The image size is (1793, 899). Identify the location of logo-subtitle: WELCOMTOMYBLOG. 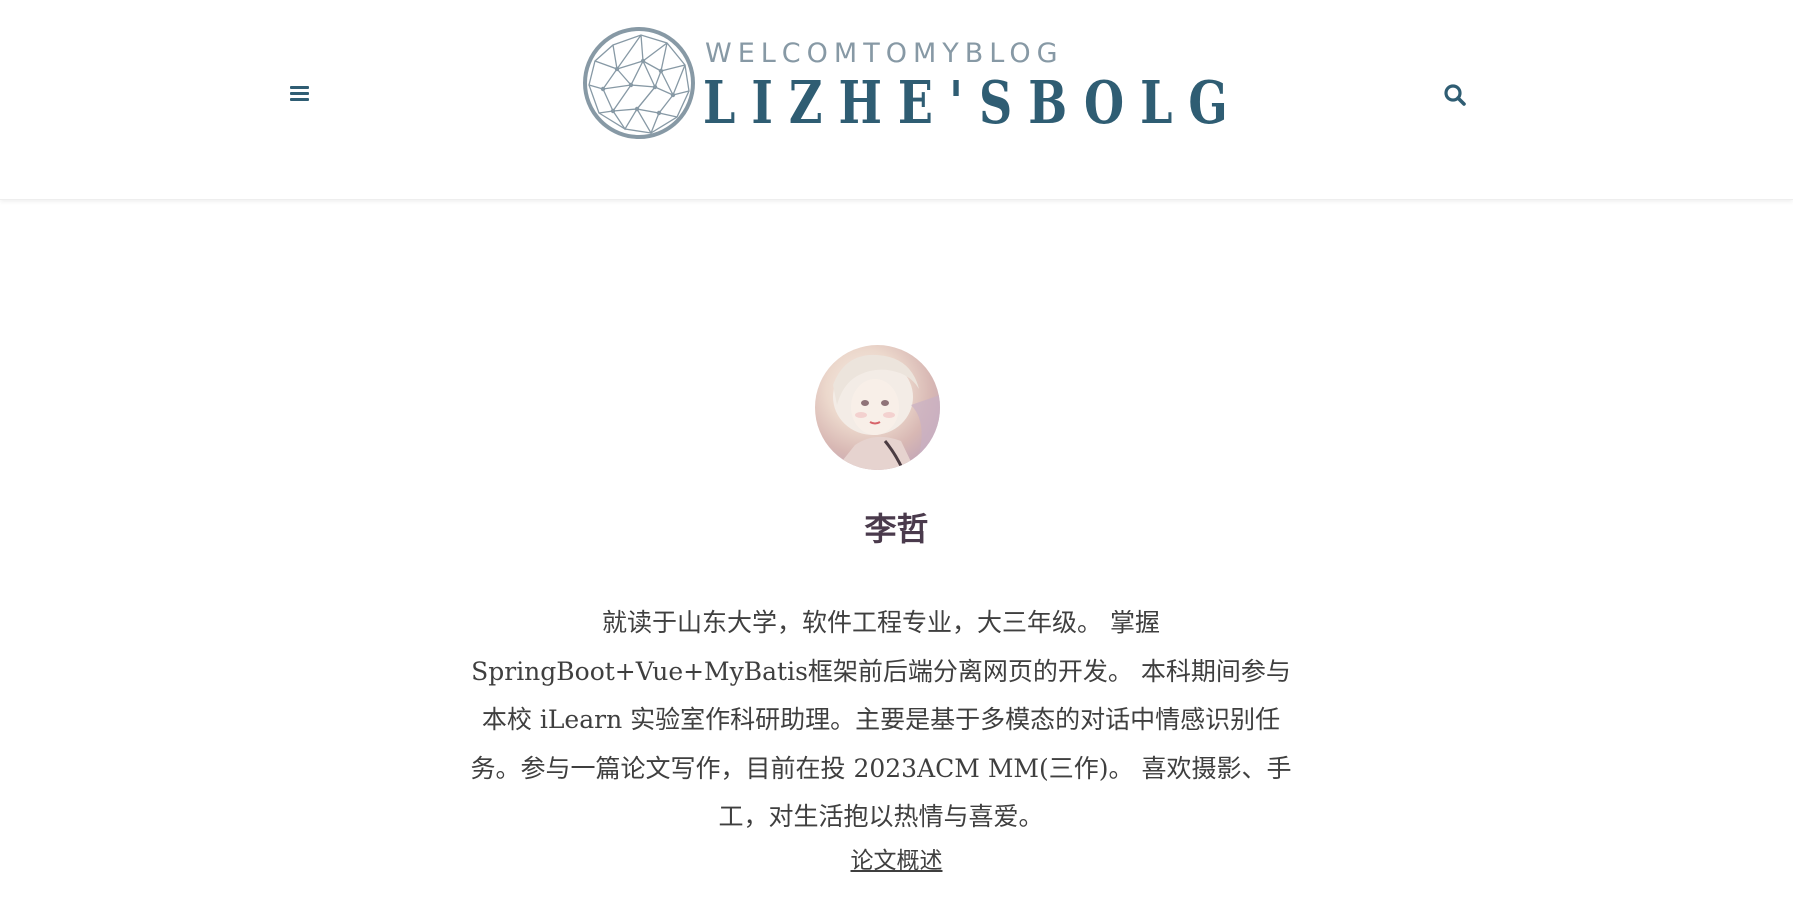
(884, 53).